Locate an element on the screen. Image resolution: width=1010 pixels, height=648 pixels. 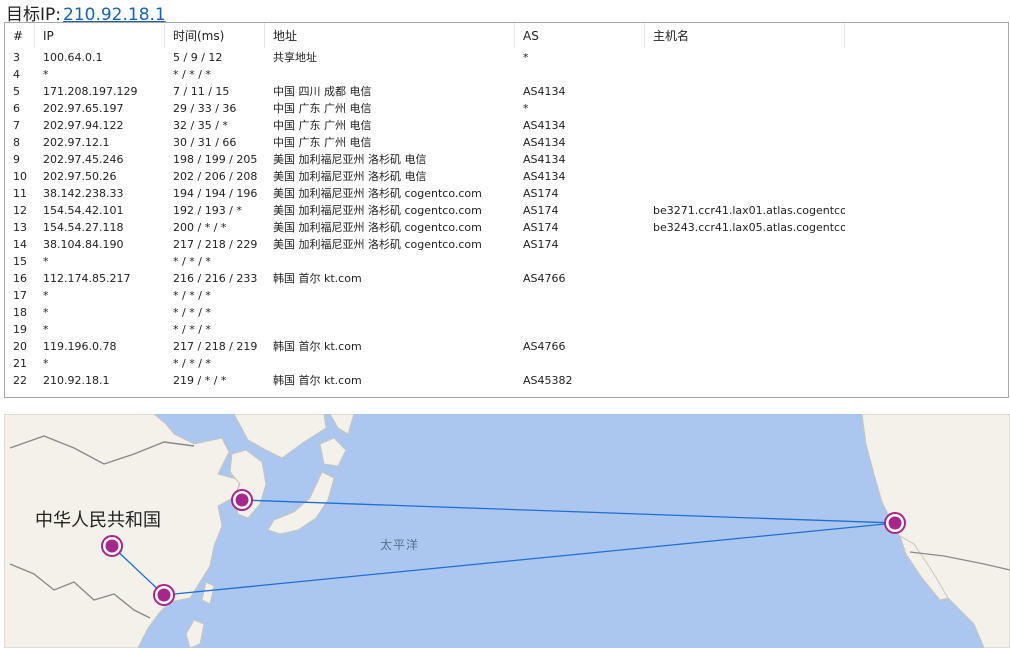
cell-time: 29 / 33 / 36 is located at coordinates (205, 108).